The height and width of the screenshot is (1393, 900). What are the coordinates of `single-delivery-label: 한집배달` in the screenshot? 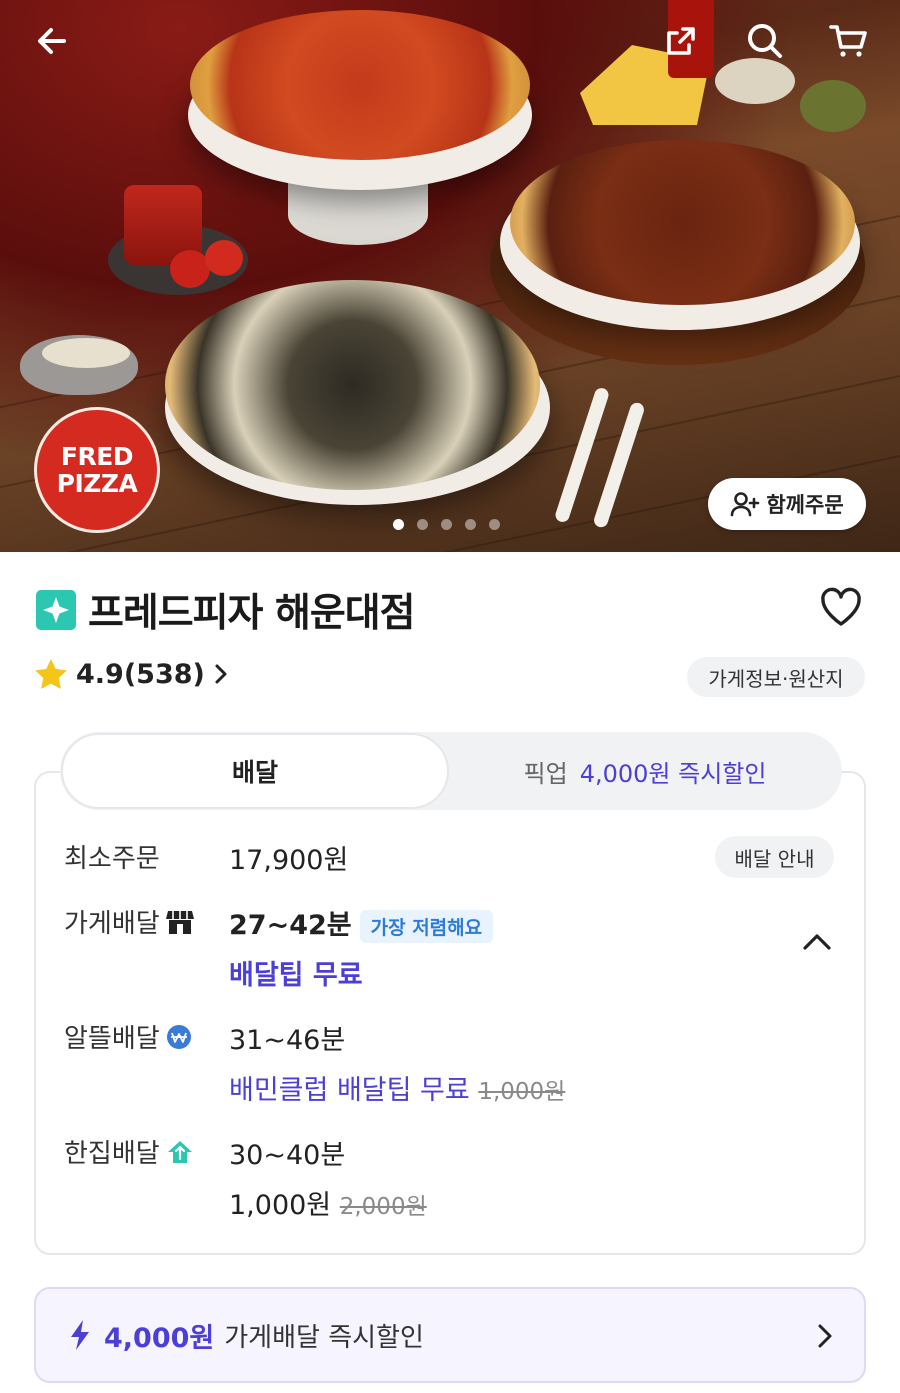 It's located at (129, 1151).